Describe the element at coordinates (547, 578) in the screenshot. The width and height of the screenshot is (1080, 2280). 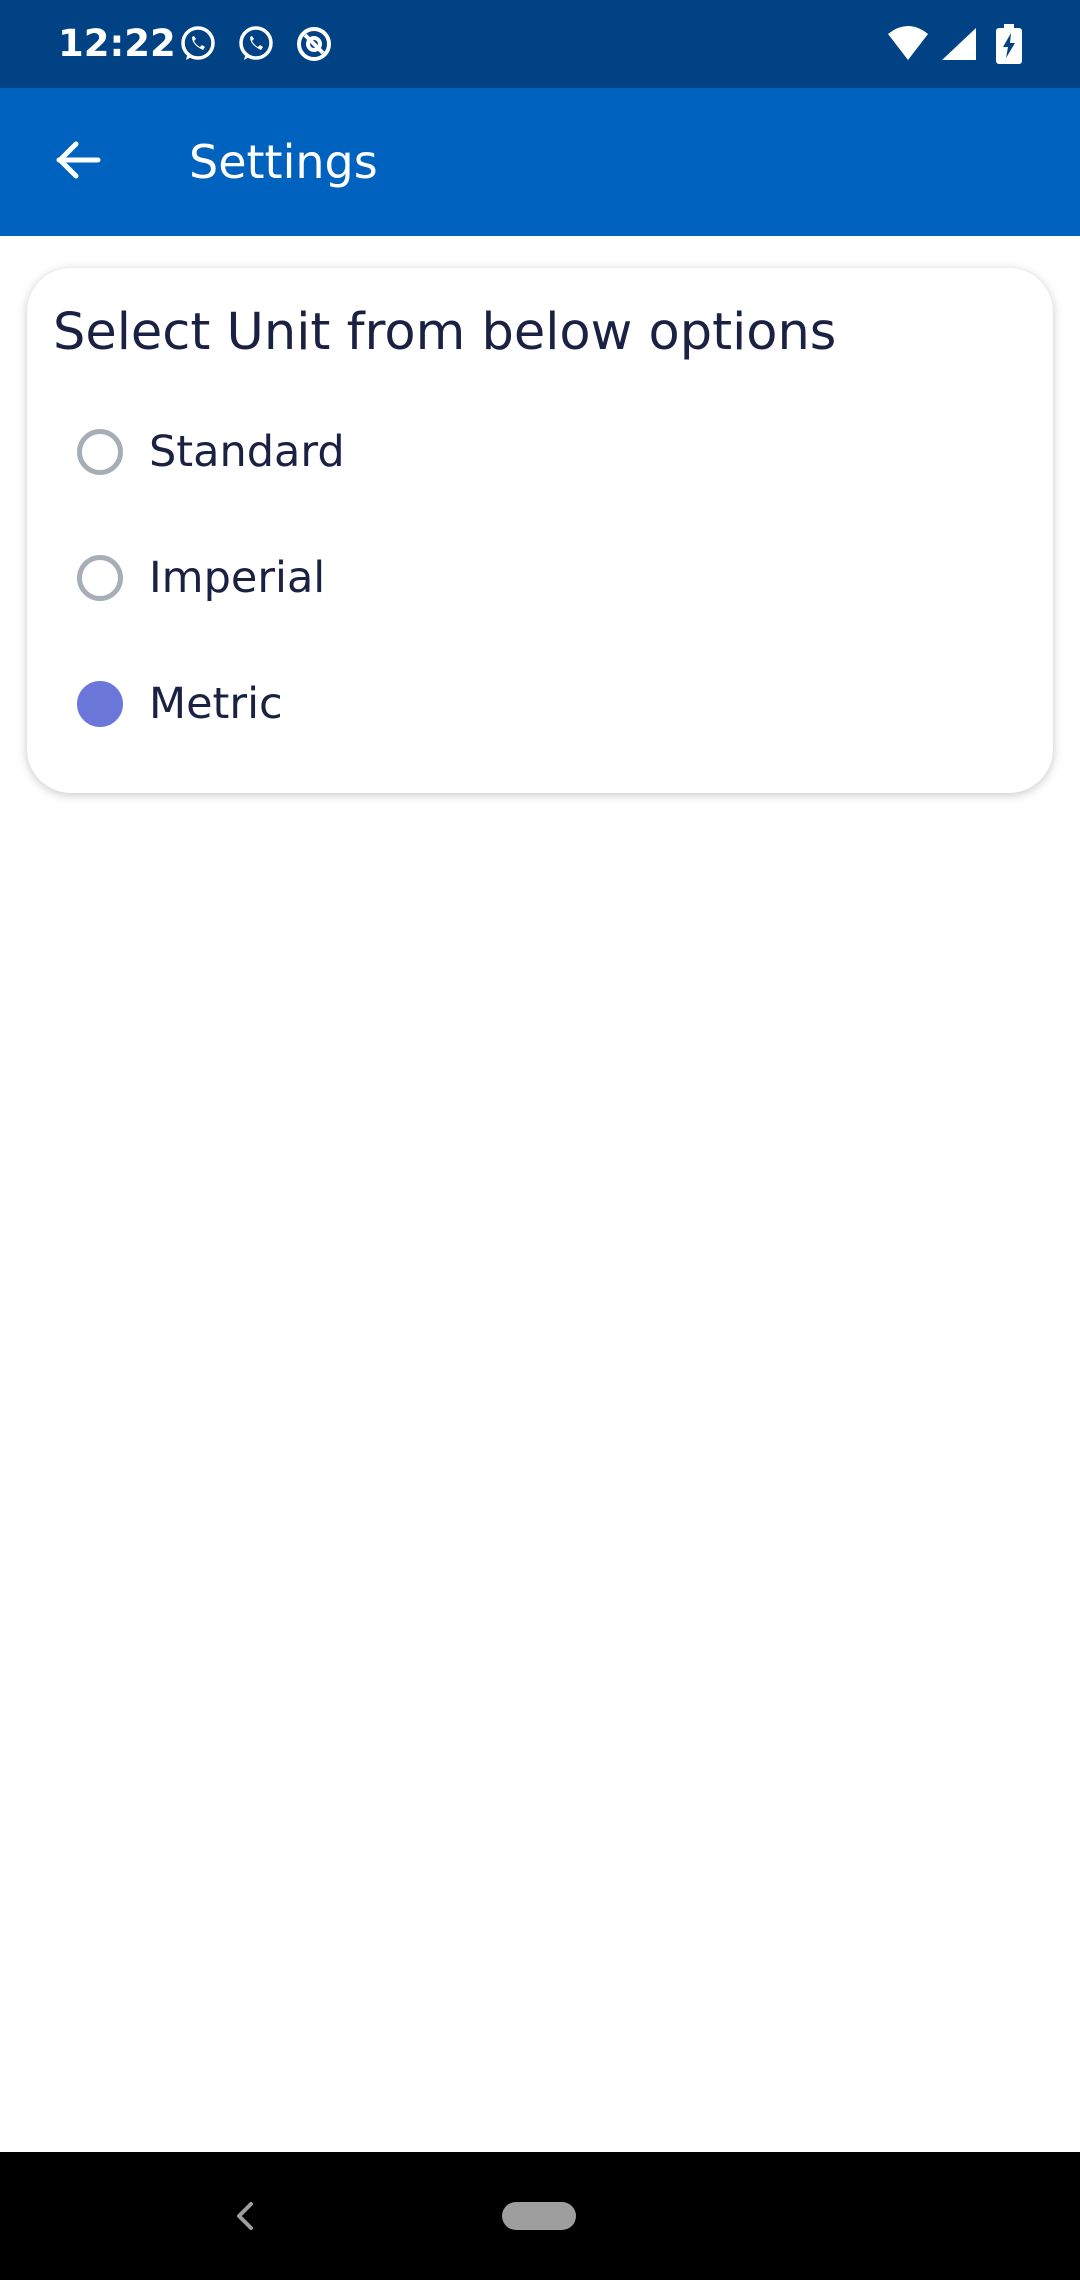
I see `radio-option-imperial: Imperial` at that location.